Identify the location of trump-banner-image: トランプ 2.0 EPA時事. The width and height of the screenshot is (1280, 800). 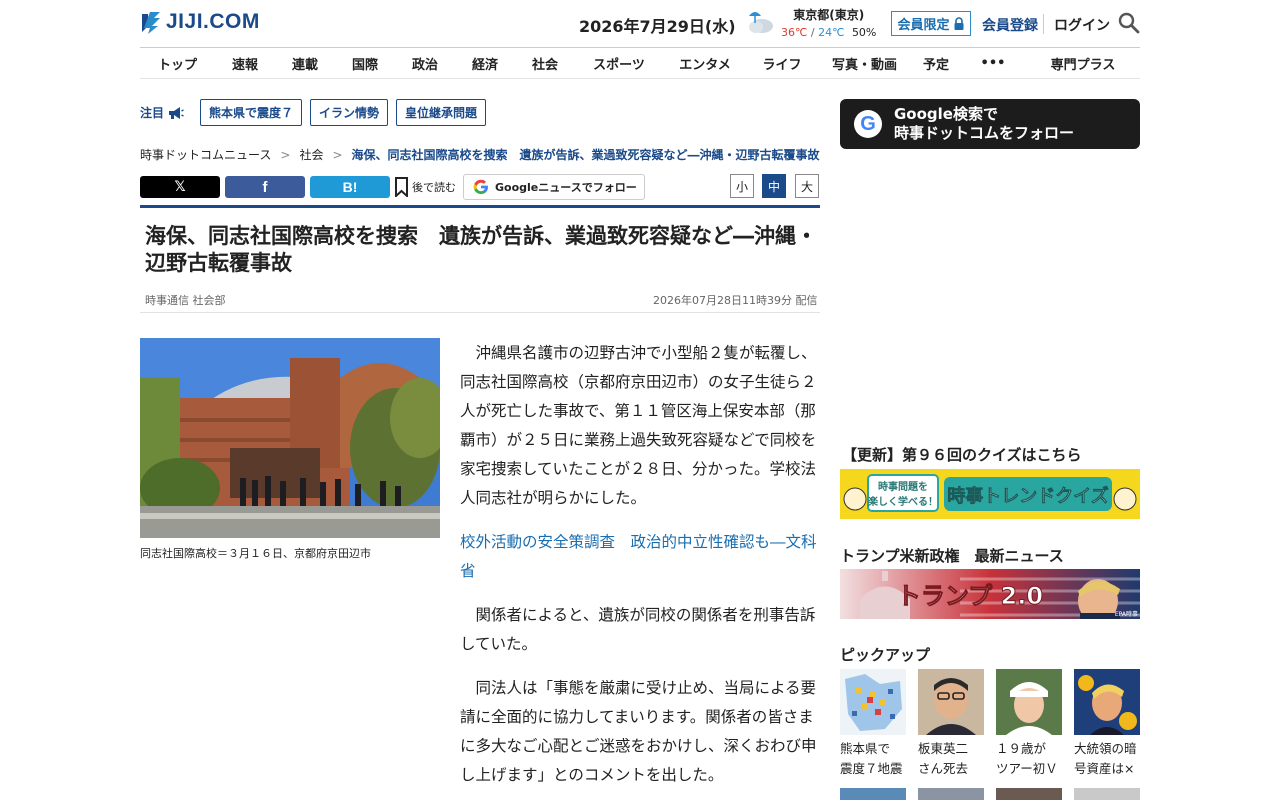
(990, 594).